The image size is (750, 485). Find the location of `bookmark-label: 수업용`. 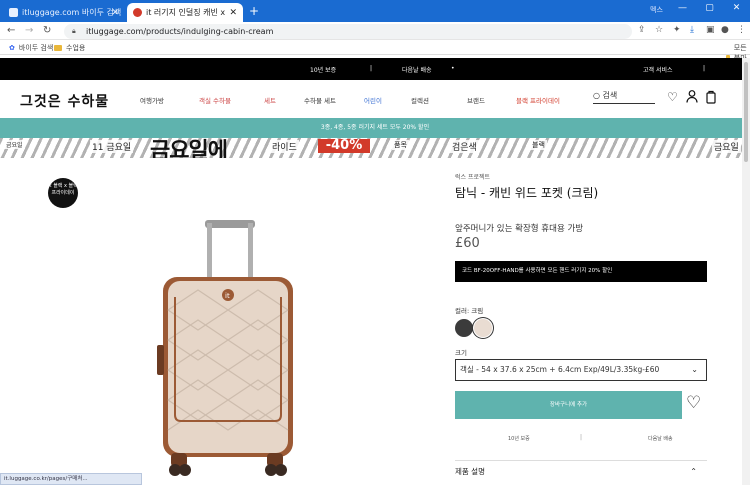

bookmark-label: 수업용 is located at coordinates (76, 48).